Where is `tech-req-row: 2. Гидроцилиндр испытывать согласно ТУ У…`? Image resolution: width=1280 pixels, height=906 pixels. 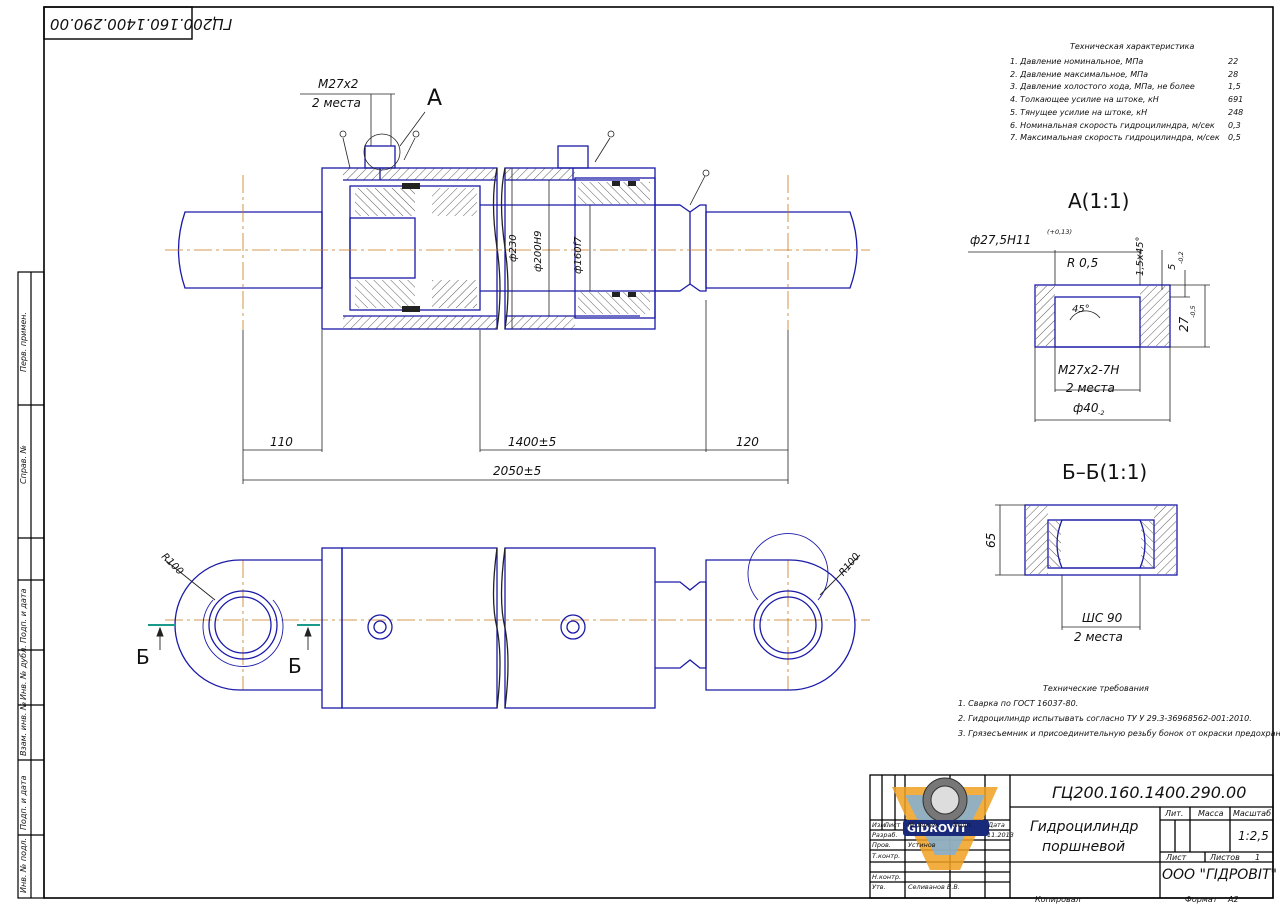
tech-req-row: 2. Гидроцилиндр испытывать согласно ТУ У… is located at coordinates (1105, 718).